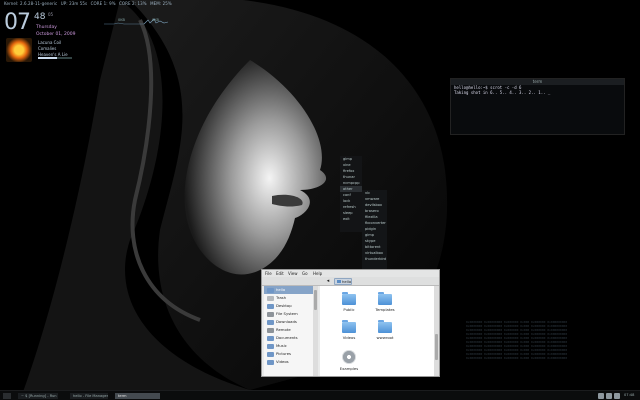 This screenshot has width=640, height=400. I want to click on net-down-label: 0KB, so click(121, 20).